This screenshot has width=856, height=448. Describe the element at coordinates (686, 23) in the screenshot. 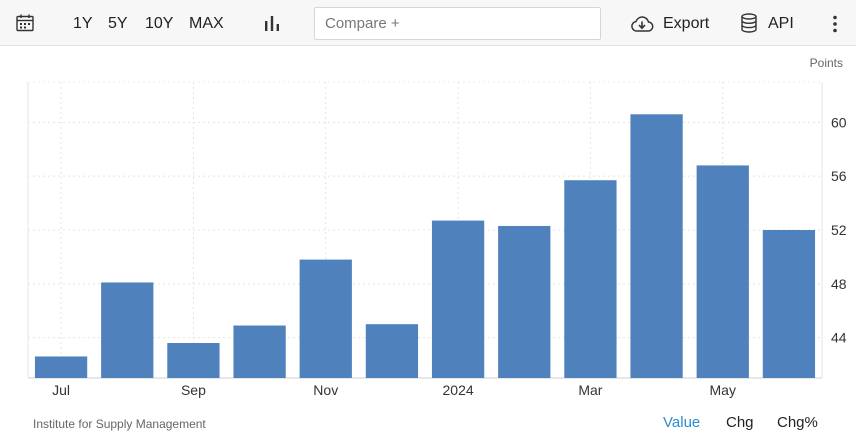

I see `export-button: Export` at that location.